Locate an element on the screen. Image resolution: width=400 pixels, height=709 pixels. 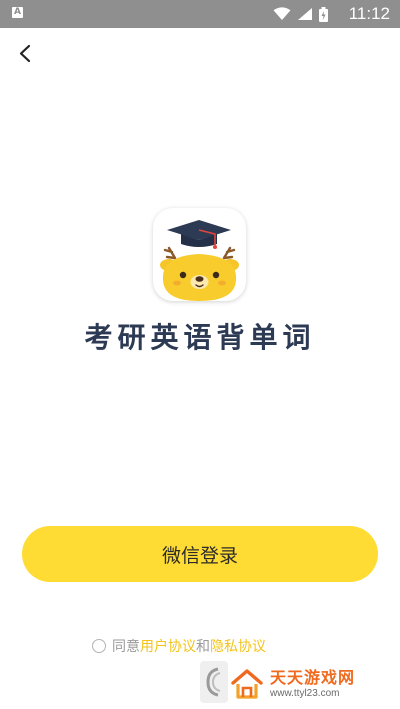
wechat-login-button: 微信登录 is located at coordinates (200, 554).